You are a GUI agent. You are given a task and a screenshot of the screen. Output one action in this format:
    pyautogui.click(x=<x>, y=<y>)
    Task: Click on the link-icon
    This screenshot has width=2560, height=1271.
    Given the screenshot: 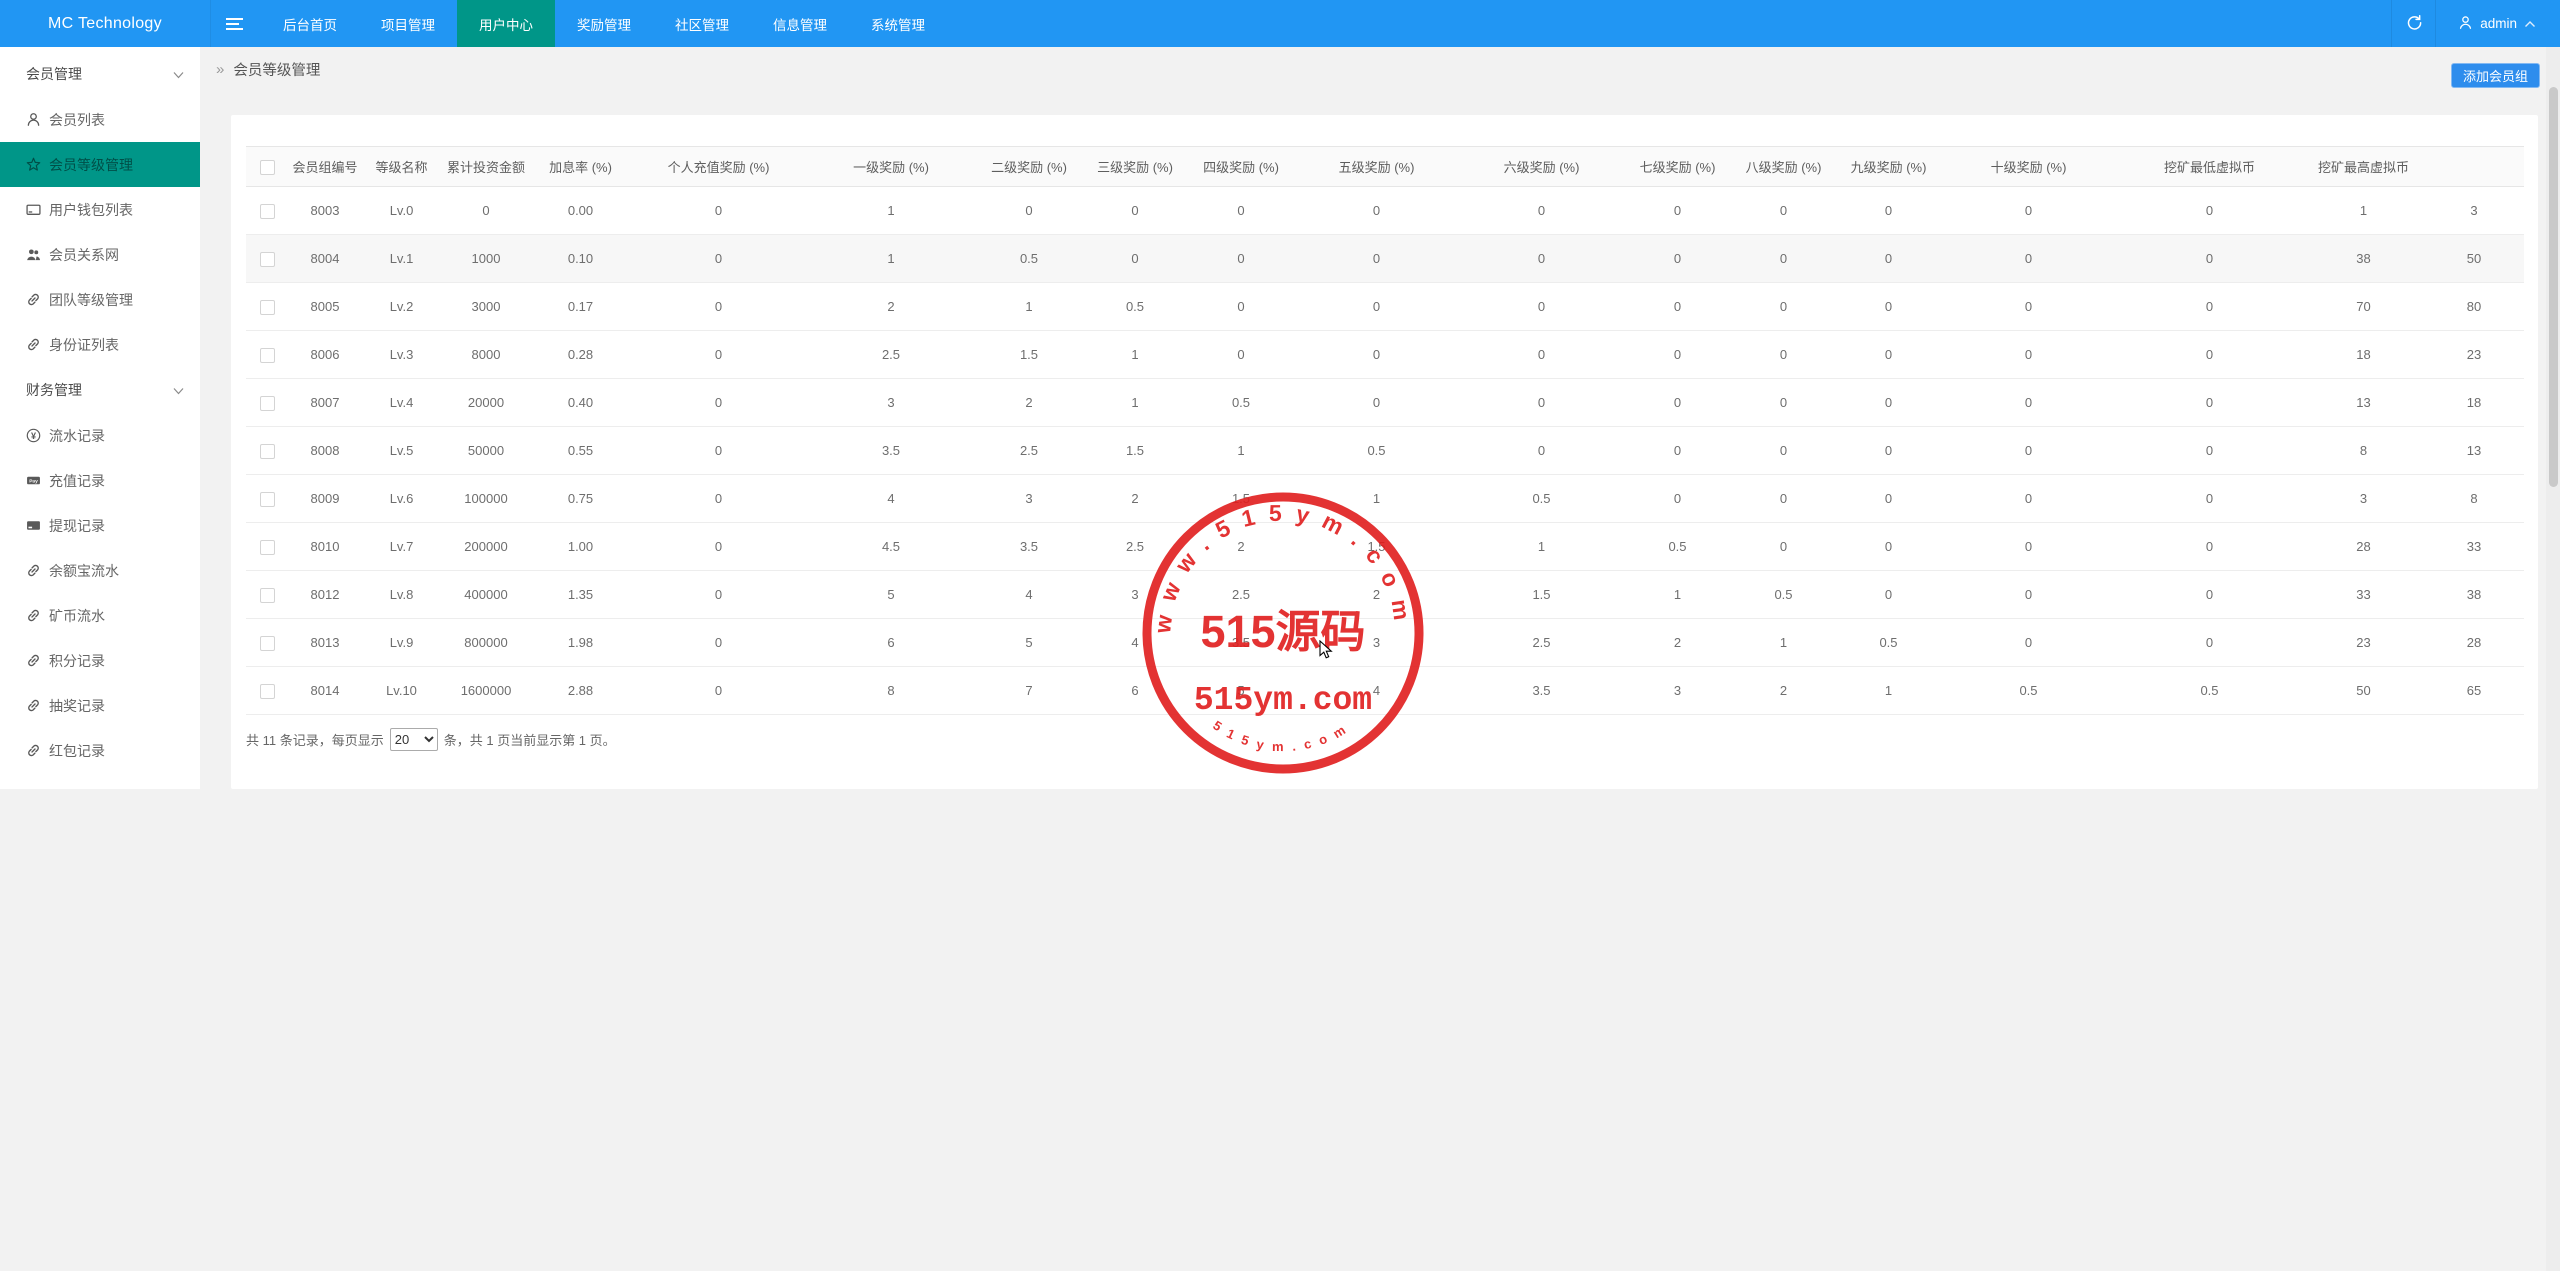 What is the action you would take?
    pyautogui.click(x=33, y=344)
    